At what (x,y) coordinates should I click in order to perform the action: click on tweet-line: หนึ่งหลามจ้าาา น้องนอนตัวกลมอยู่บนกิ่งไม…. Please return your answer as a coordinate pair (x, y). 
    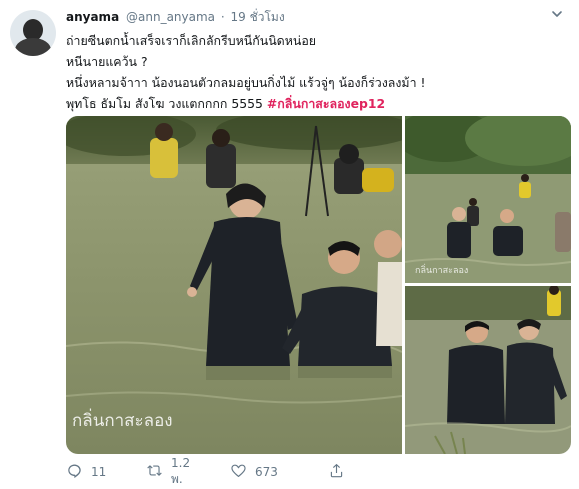
    Looking at the image, I should click on (246, 82).